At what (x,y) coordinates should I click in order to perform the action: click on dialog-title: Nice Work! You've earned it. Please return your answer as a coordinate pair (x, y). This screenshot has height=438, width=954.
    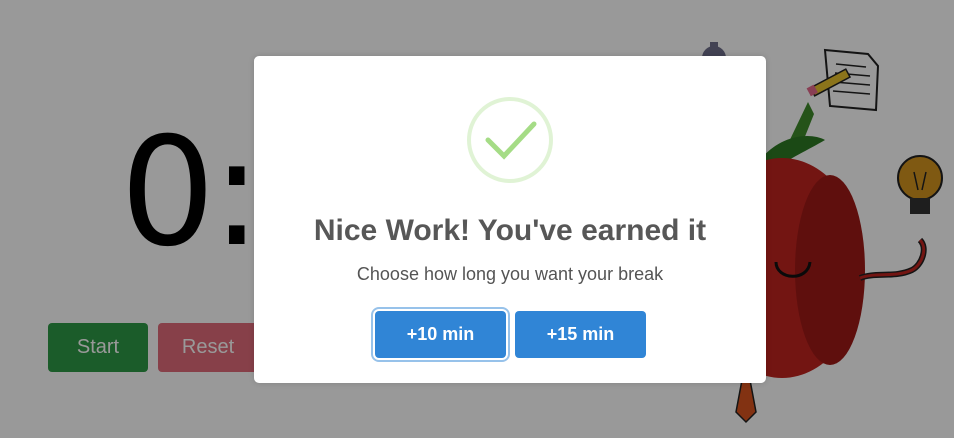
    Looking at the image, I should click on (510, 230).